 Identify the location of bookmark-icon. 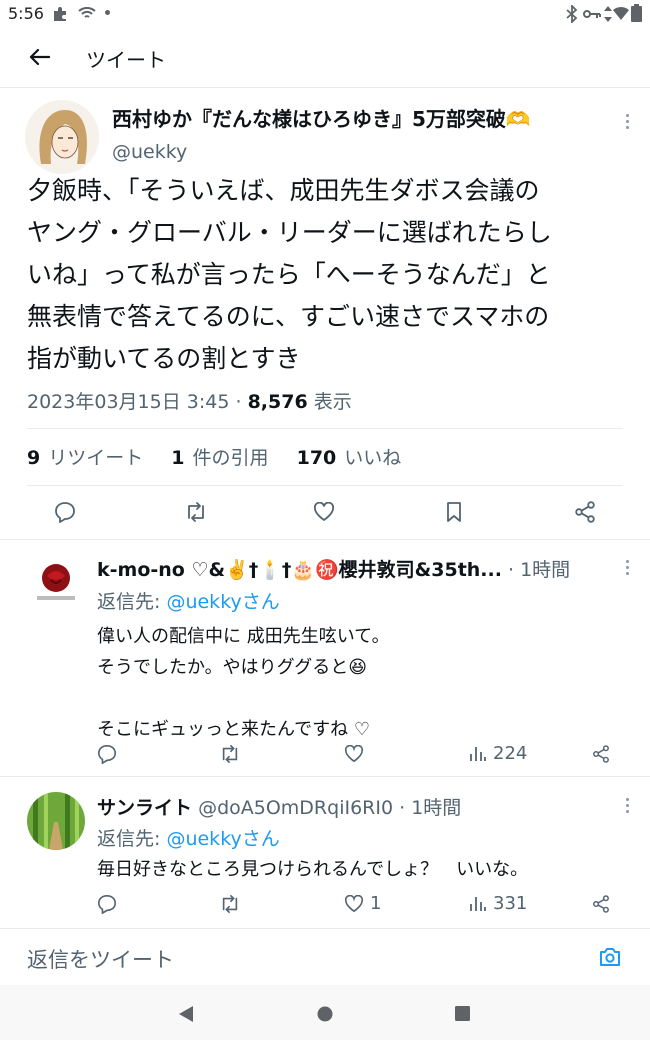
(454, 512).